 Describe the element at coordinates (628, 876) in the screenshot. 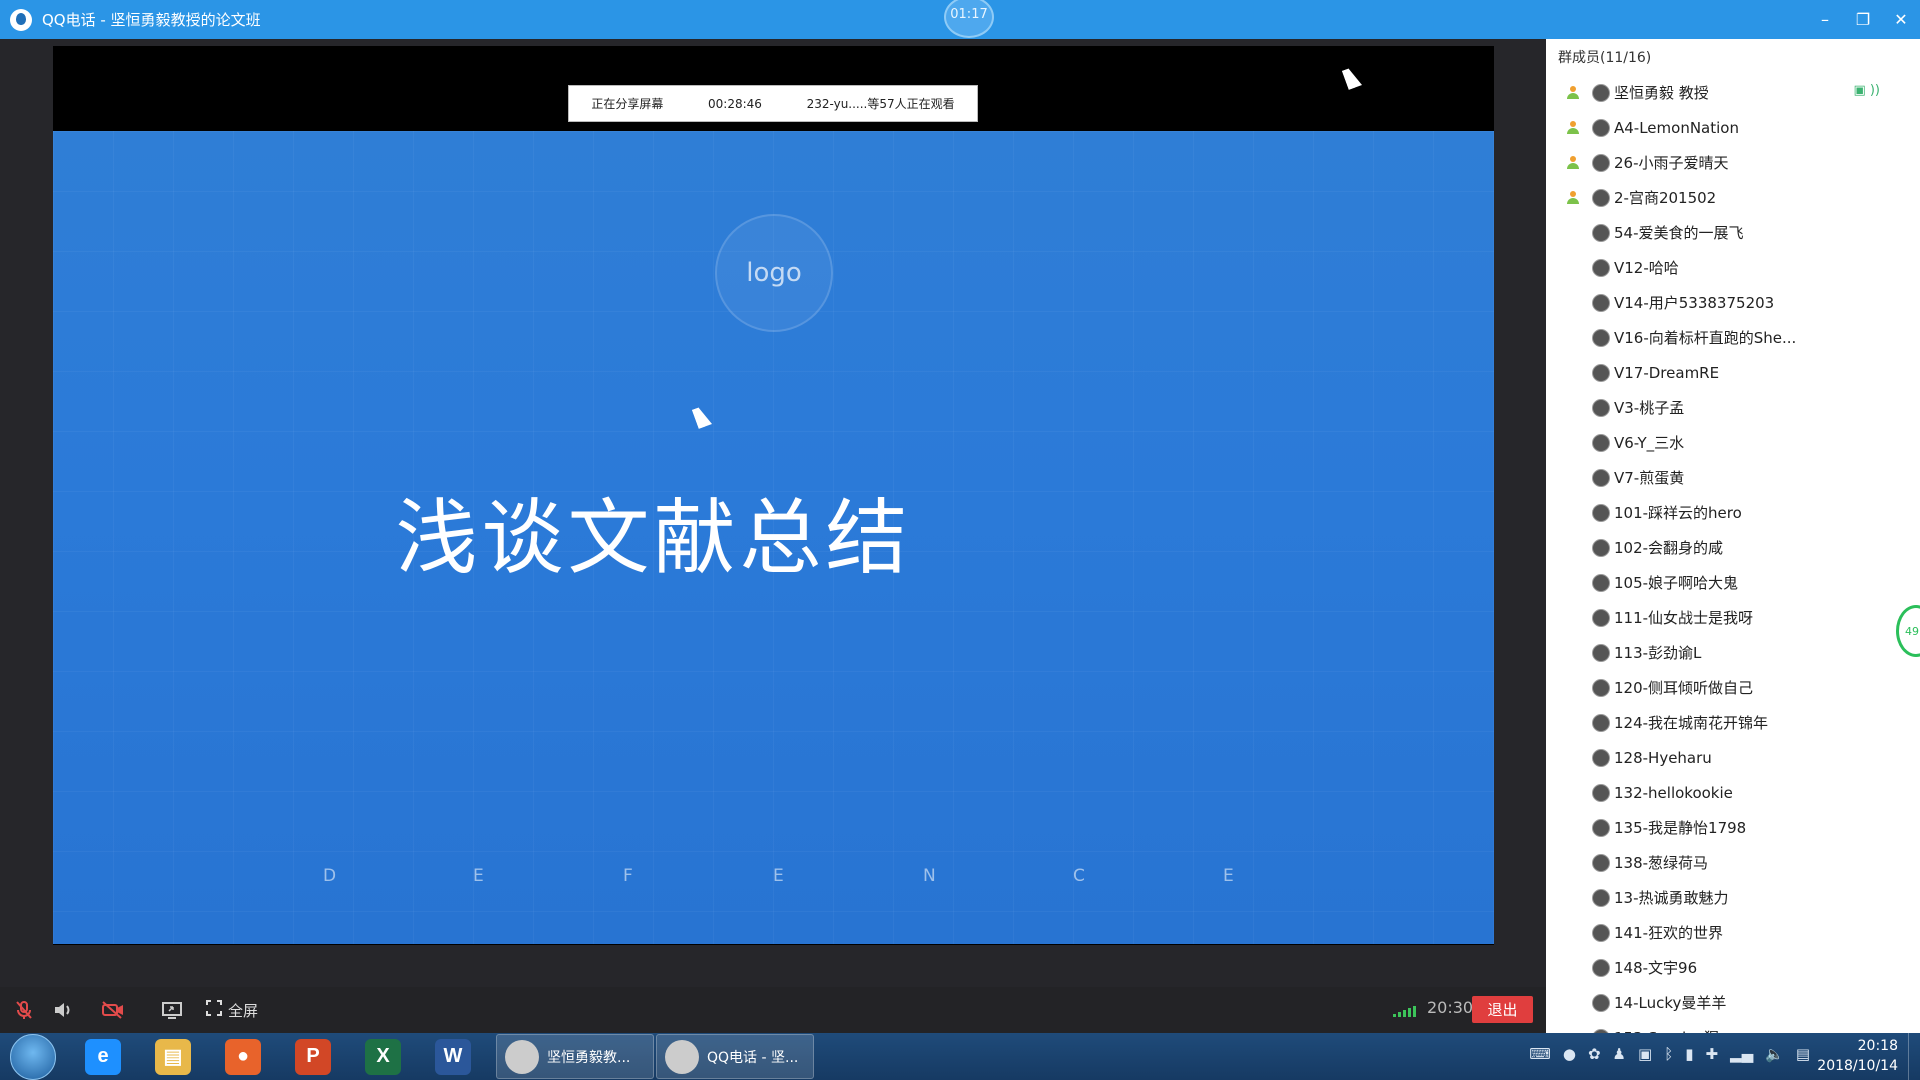

I see `defence-letter: F` at that location.